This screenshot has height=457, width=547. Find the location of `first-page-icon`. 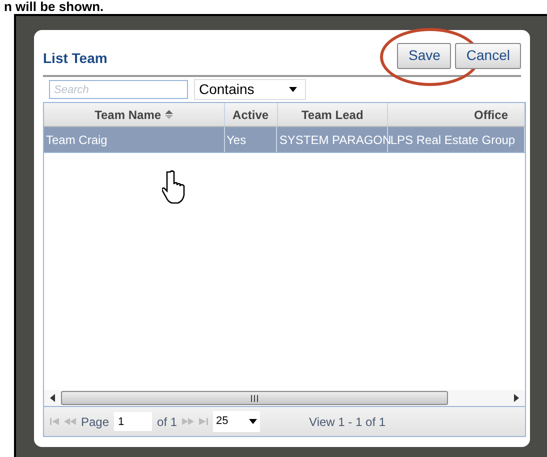

first-page-icon is located at coordinates (54, 421).